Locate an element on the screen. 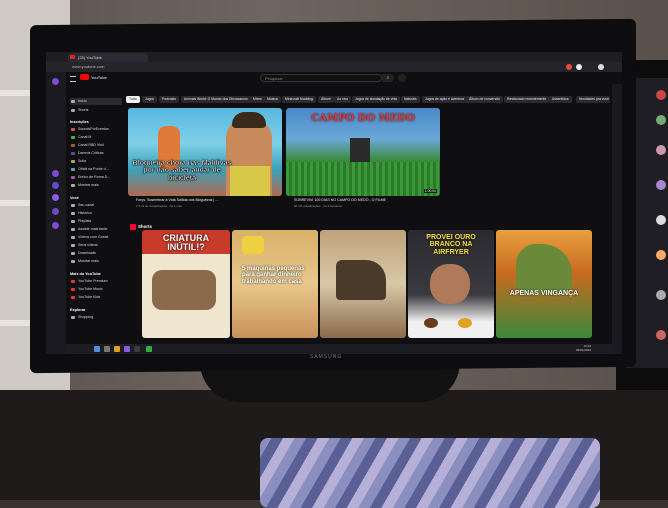 Image resolution: width=668 pixels, height=508 pixels. youtube-logo-icon is located at coordinates (84, 77).